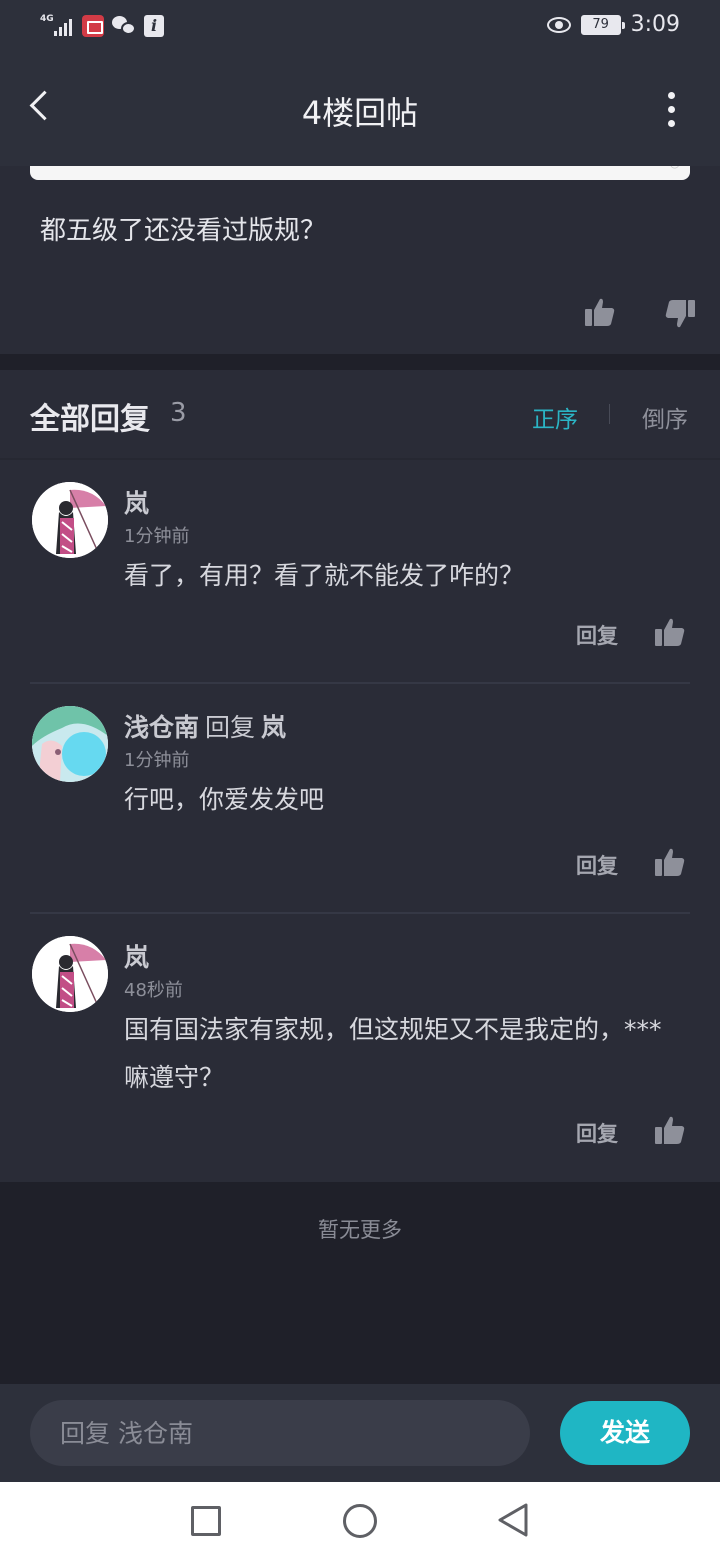  Describe the element at coordinates (602, 24) in the screenshot. I see `battery-icon: 79` at that location.